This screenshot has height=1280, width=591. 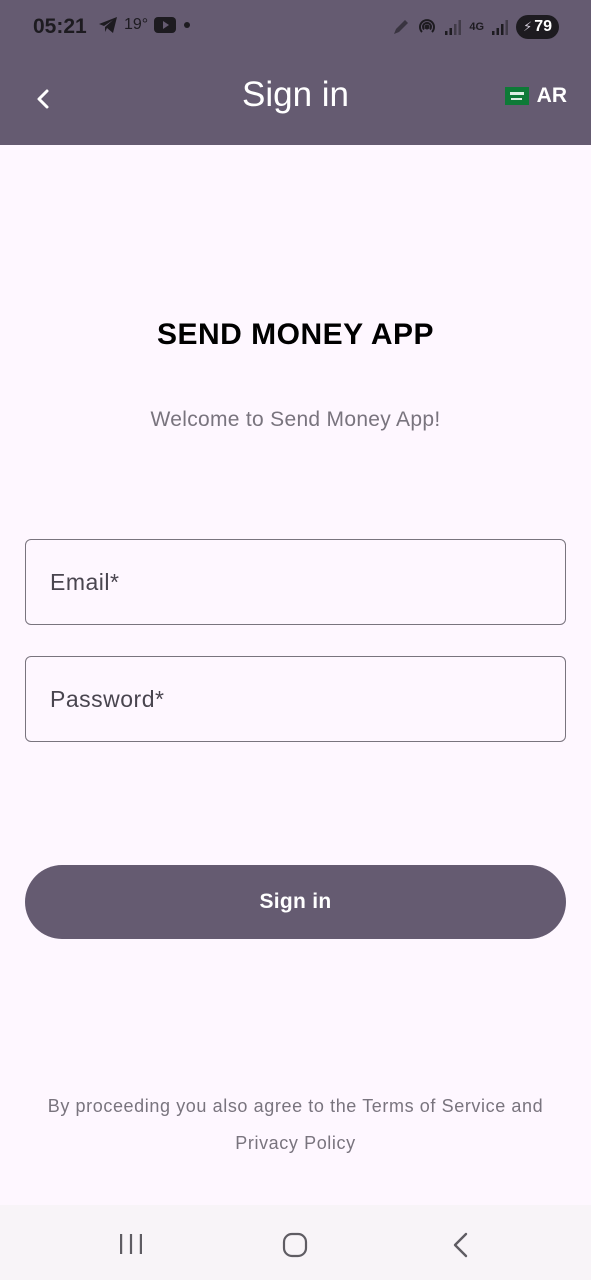 What do you see at coordinates (516, 96) in the screenshot?
I see `saudi-flag-icon` at bounding box center [516, 96].